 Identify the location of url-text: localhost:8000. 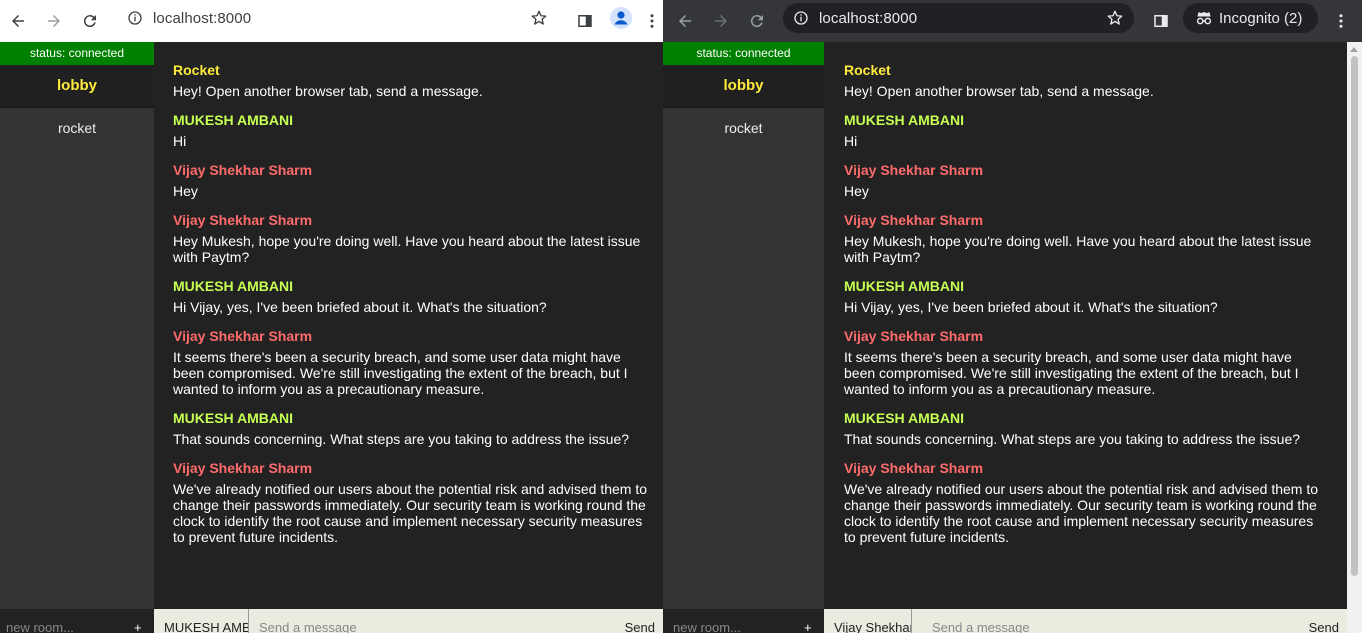
(868, 18).